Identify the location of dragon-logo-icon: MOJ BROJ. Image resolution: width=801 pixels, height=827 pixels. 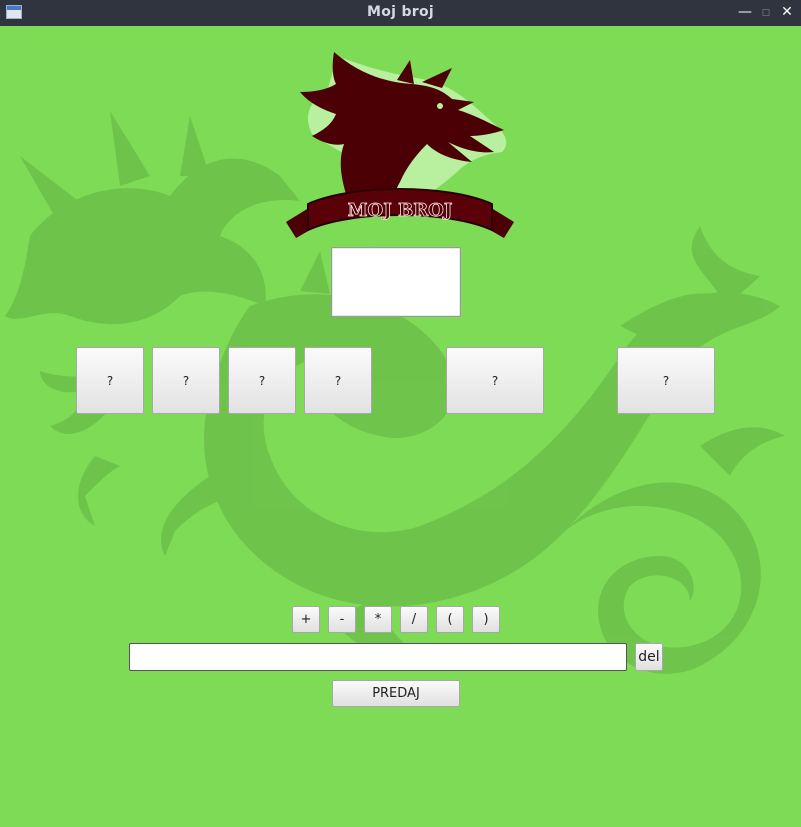
(400, 145).